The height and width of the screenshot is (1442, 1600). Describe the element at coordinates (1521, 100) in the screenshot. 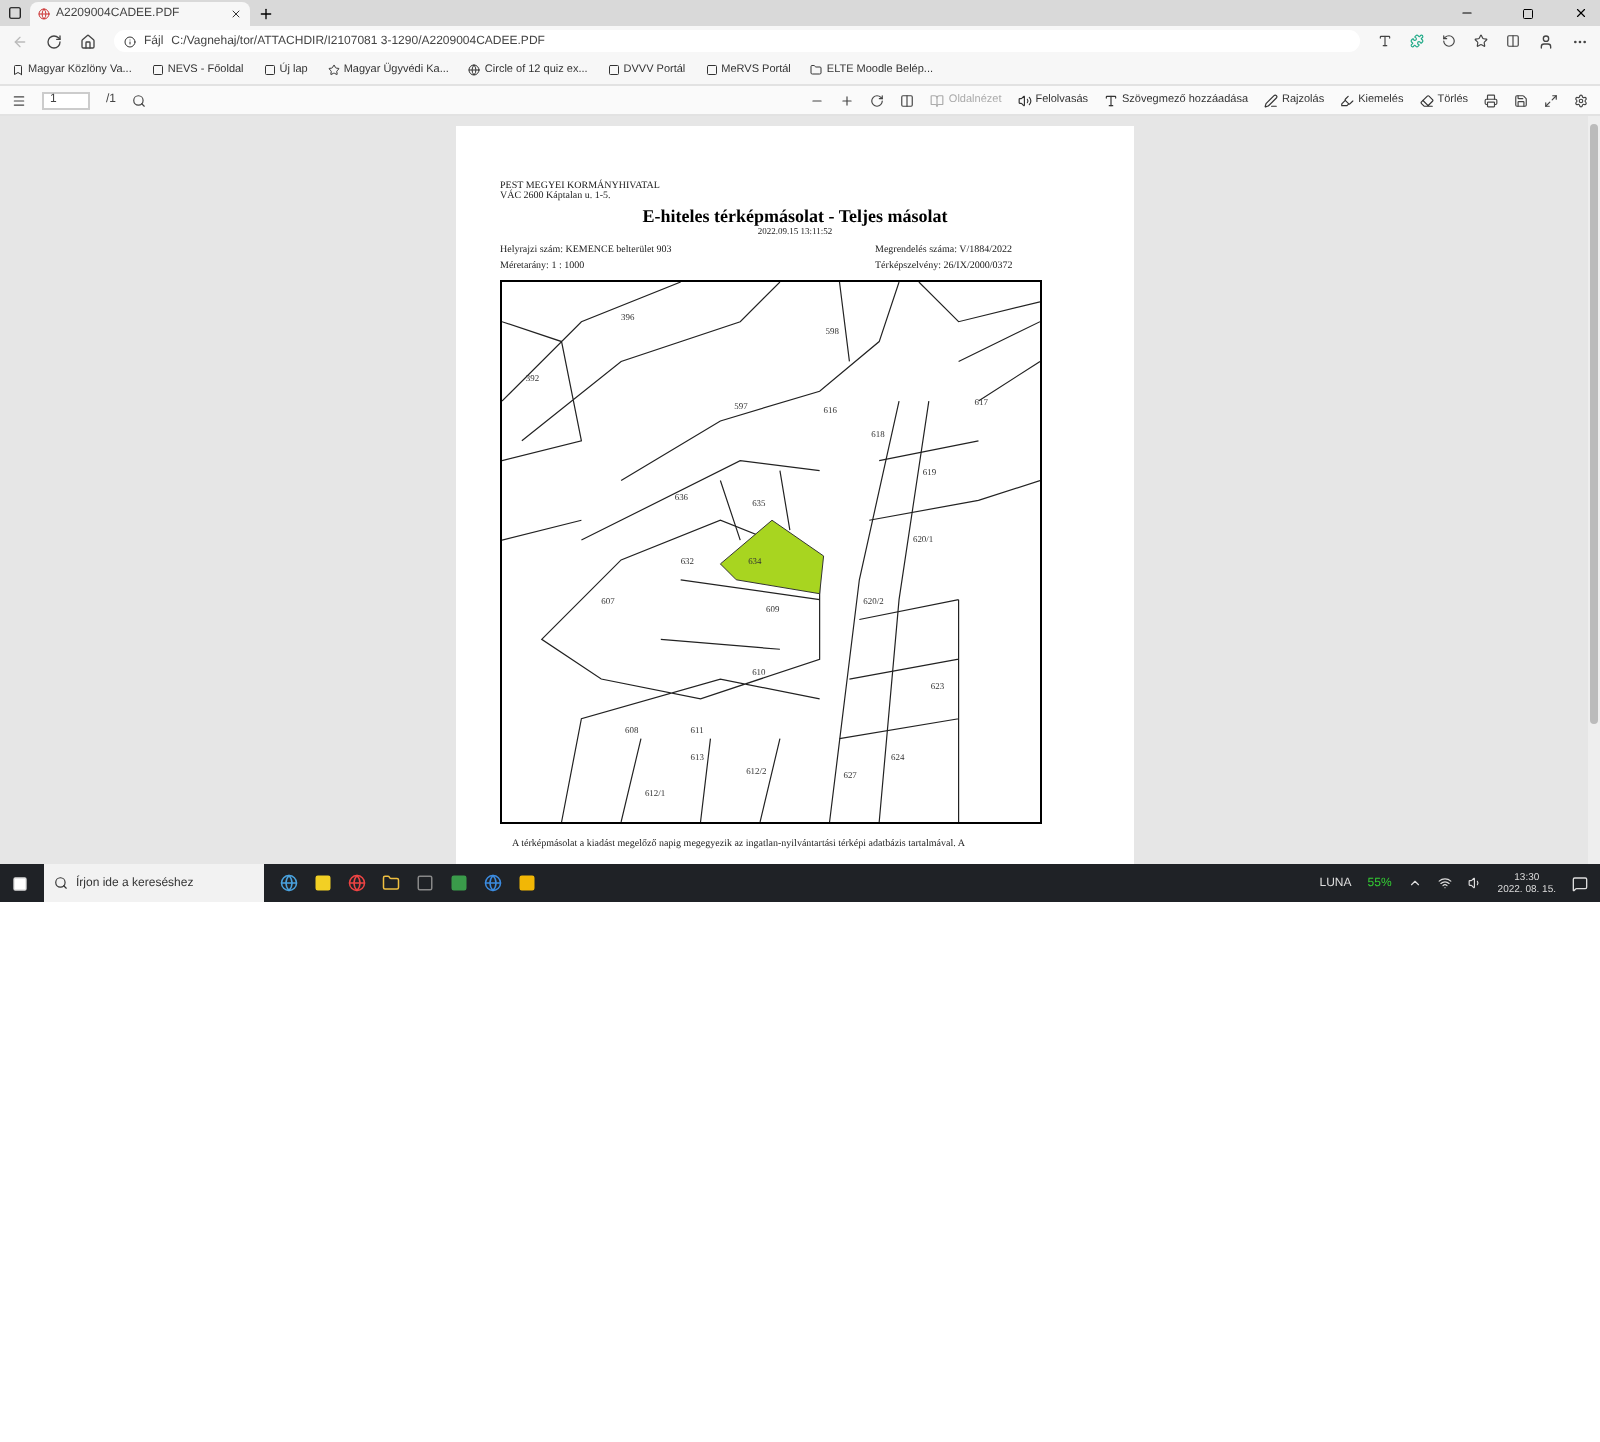

I see `save-icon` at that location.